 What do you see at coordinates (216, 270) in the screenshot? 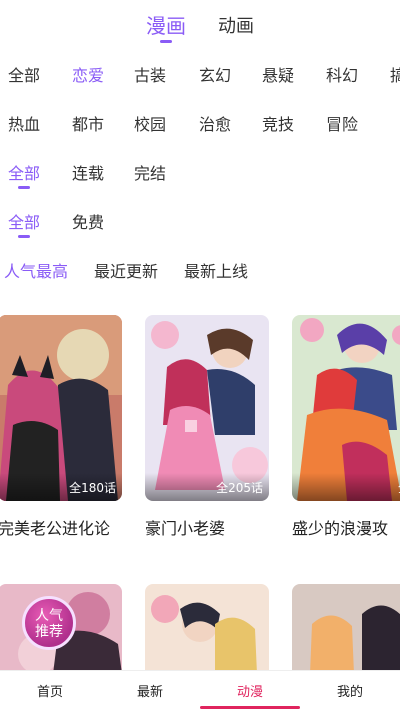
I see `sort-newest: 最新上线` at bounding box center [216, 270].